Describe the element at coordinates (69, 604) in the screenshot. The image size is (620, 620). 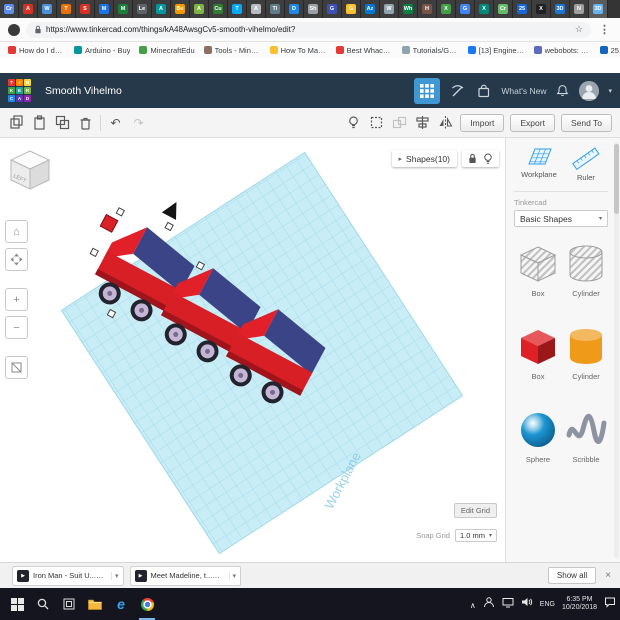
I see `task-view-icon` at that location.